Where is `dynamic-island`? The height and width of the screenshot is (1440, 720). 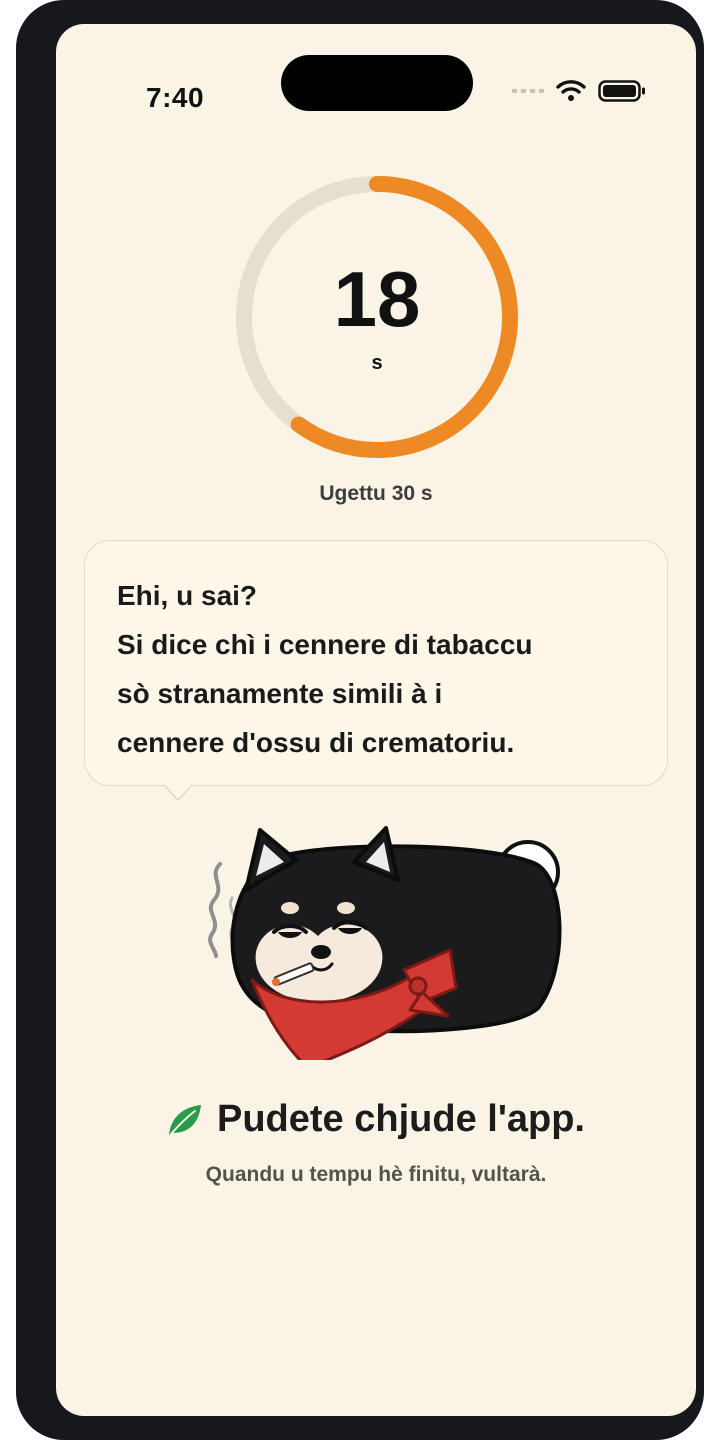 dynamic-island is located at coordinates (377, 83).